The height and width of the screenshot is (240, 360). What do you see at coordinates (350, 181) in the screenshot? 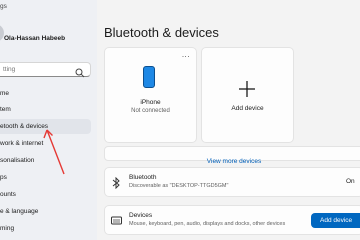
I see `bluetooth-toggle-state: On` at bounding box center [350, 181].